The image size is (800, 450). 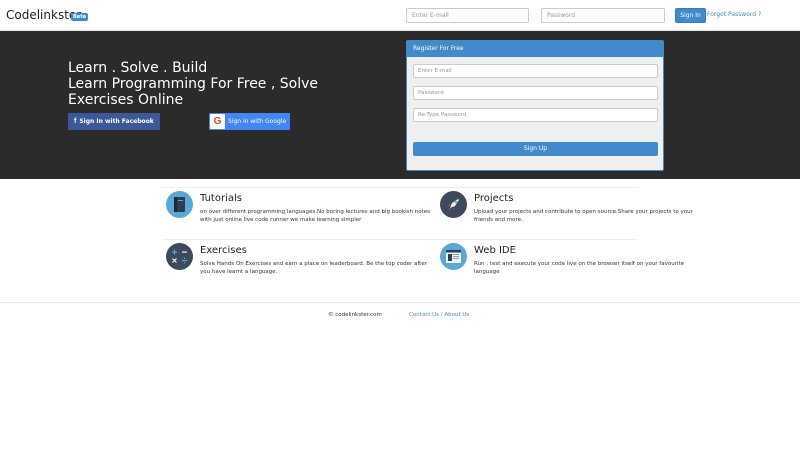 What do you see at coordinates (126, 100) in the screenshot?
I see `hero-line-3: Exercises Online` at bounding box center [126, 100].